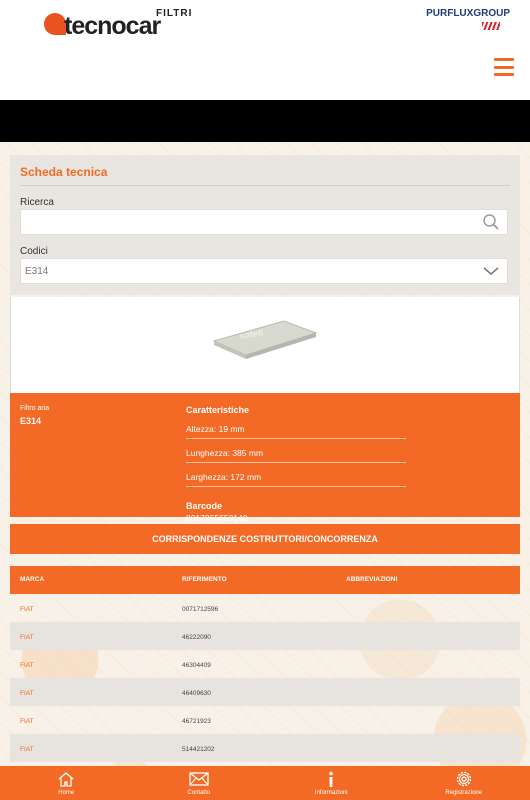 The width and height of the screenshot is (530, 800). I want to click on barcode-value: 8017265653140, so click(217, 518).